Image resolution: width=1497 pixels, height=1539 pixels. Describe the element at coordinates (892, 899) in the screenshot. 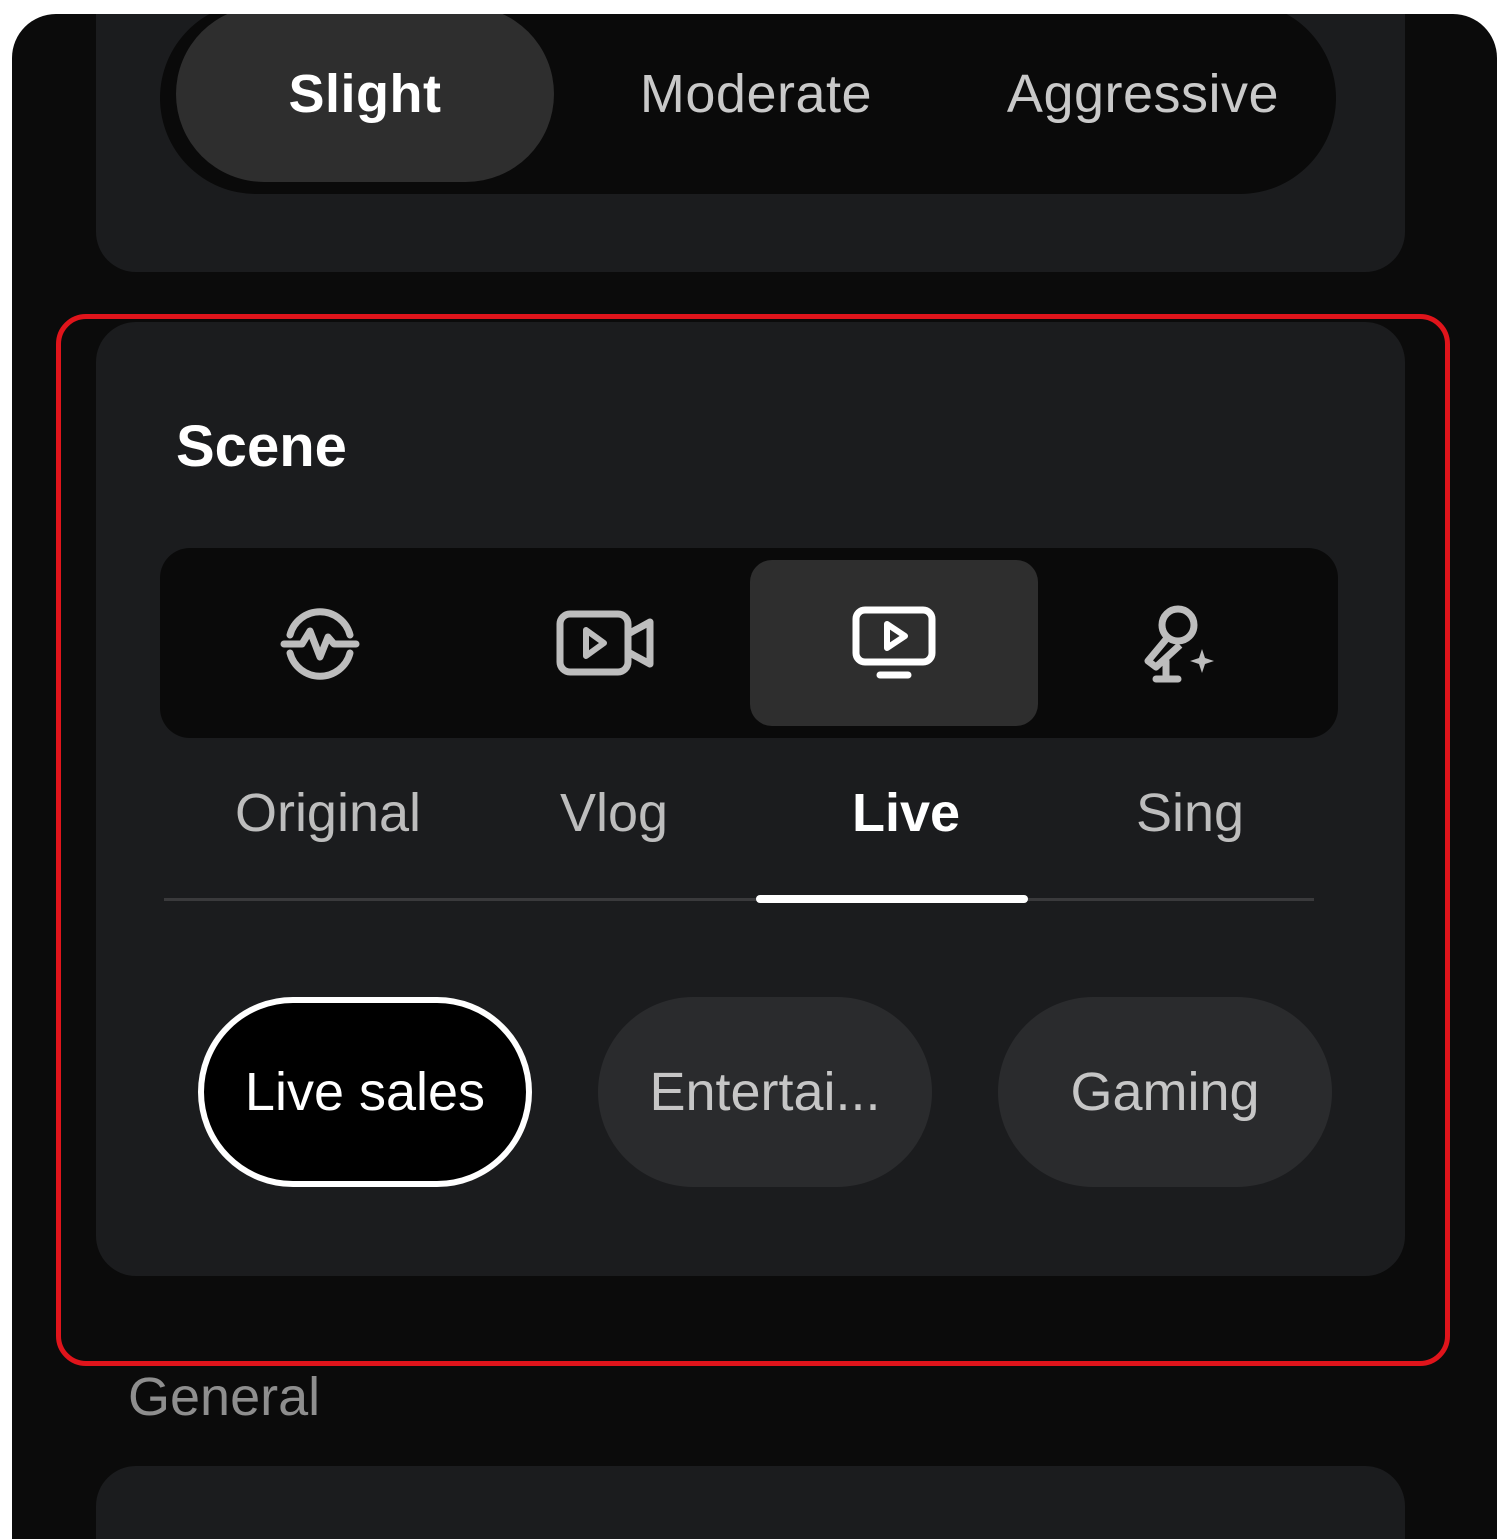

I see `active-tab-indicator` at that location.